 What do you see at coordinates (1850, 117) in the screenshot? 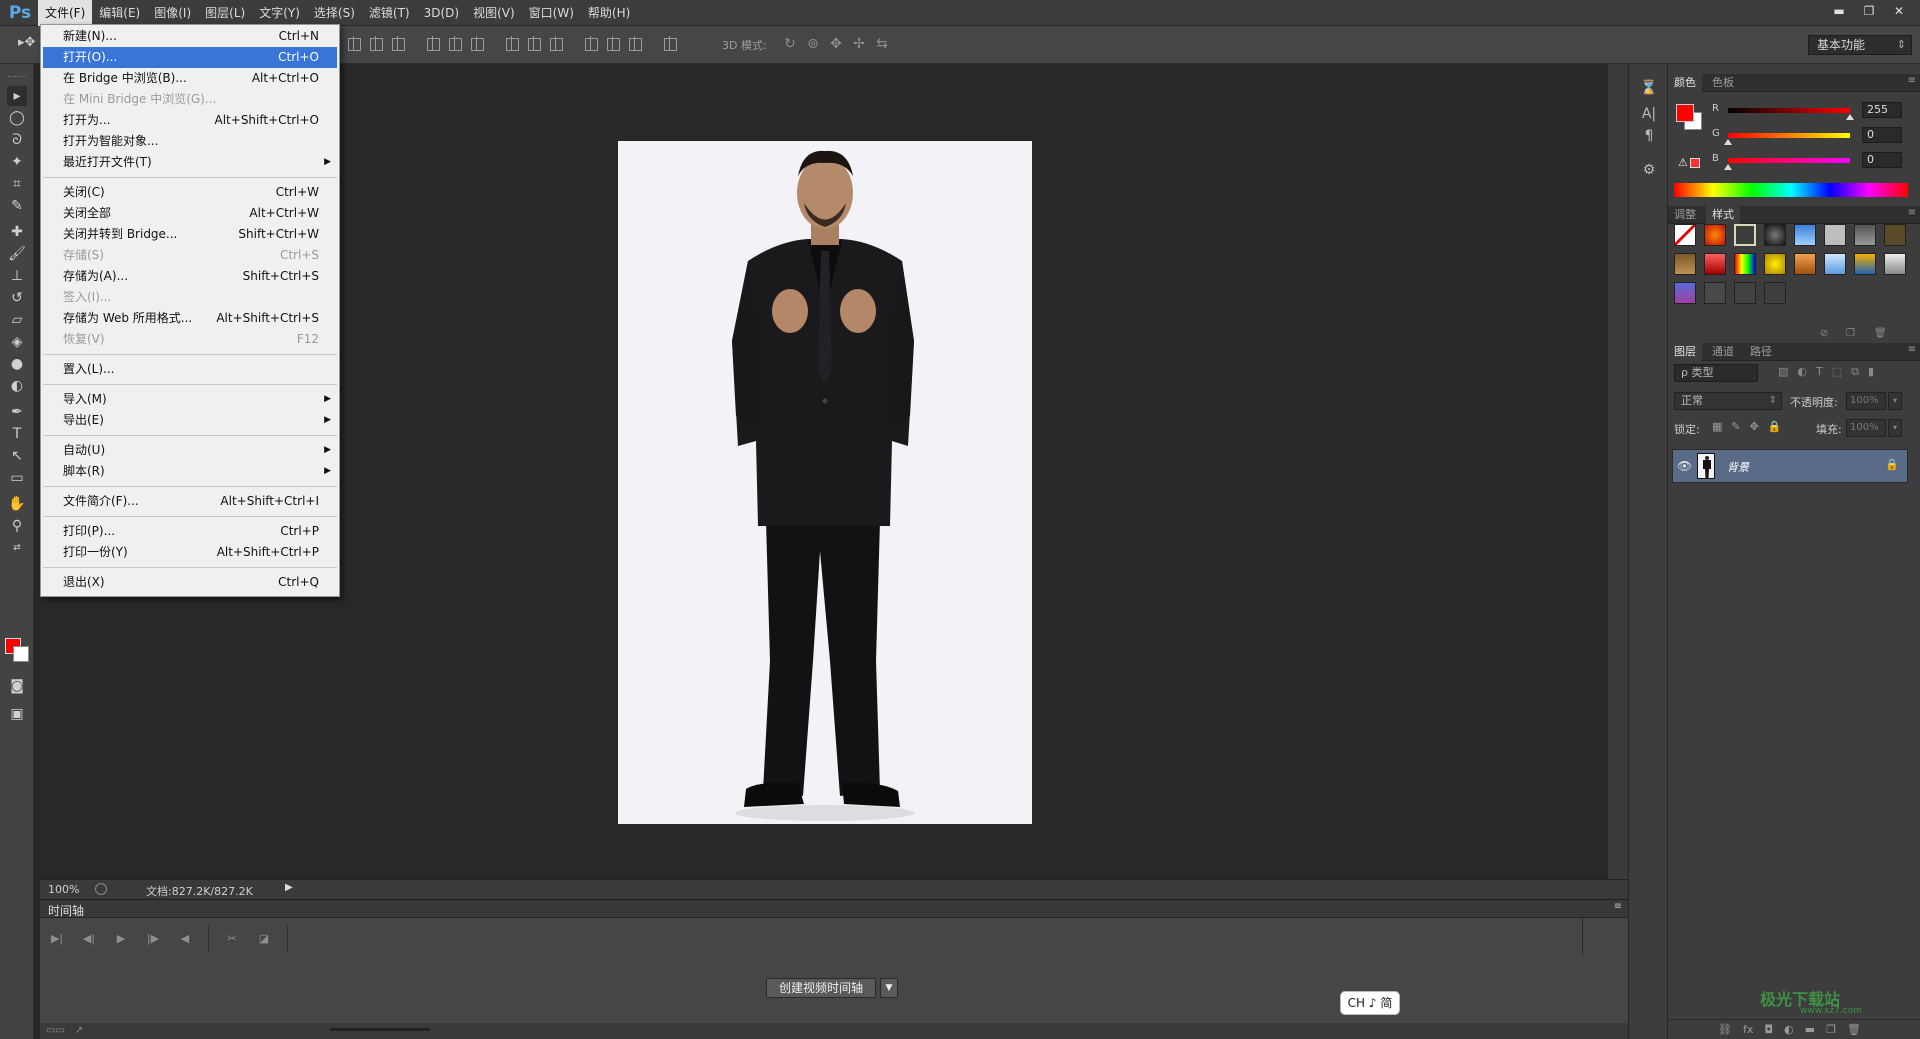
I see `red-thumb` at bounding box center [1850, 117].